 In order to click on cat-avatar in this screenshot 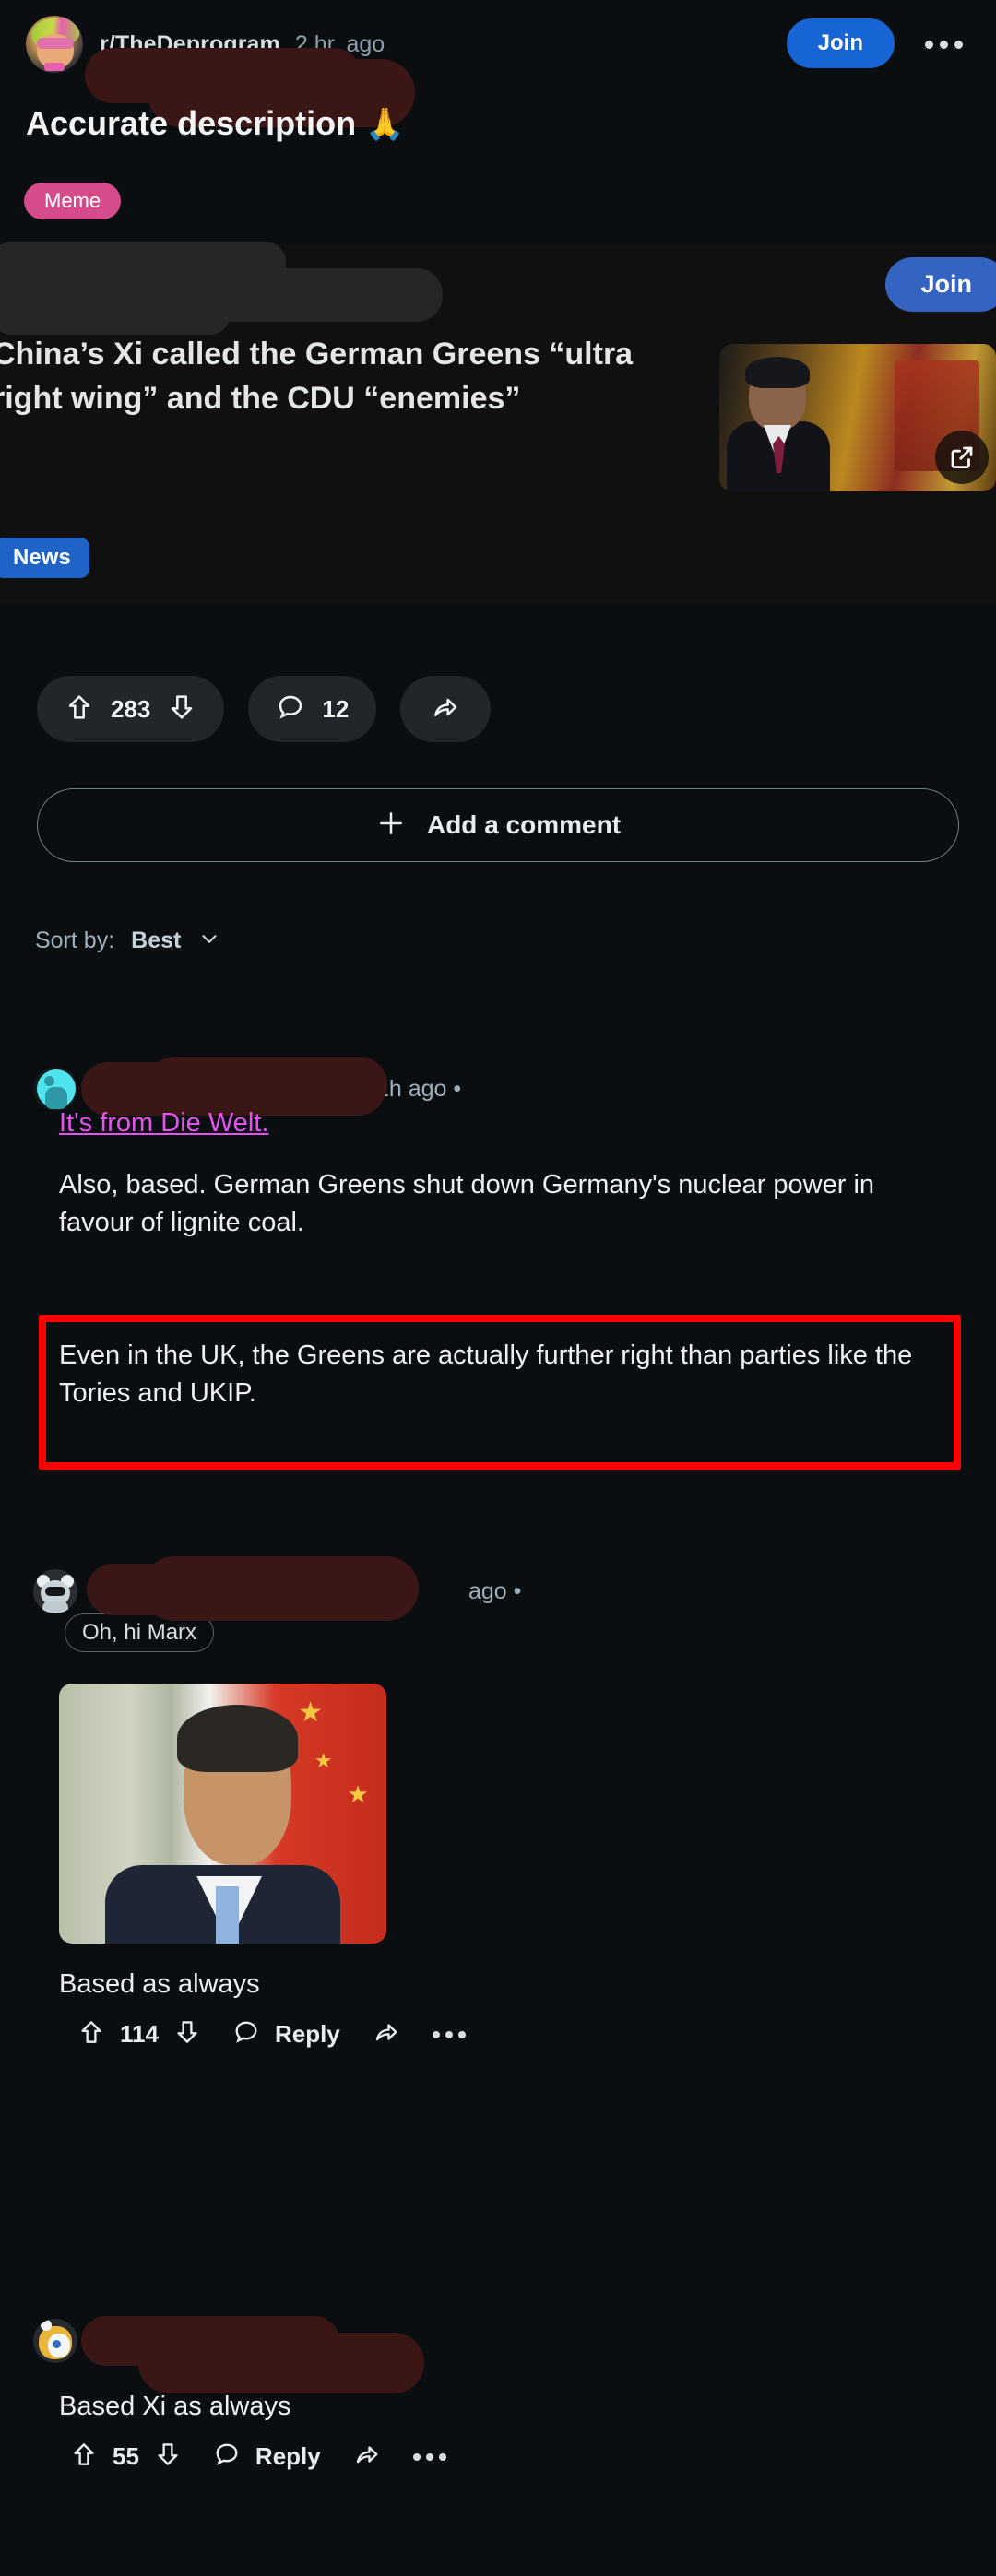, I will do `click(55, 2341)`.